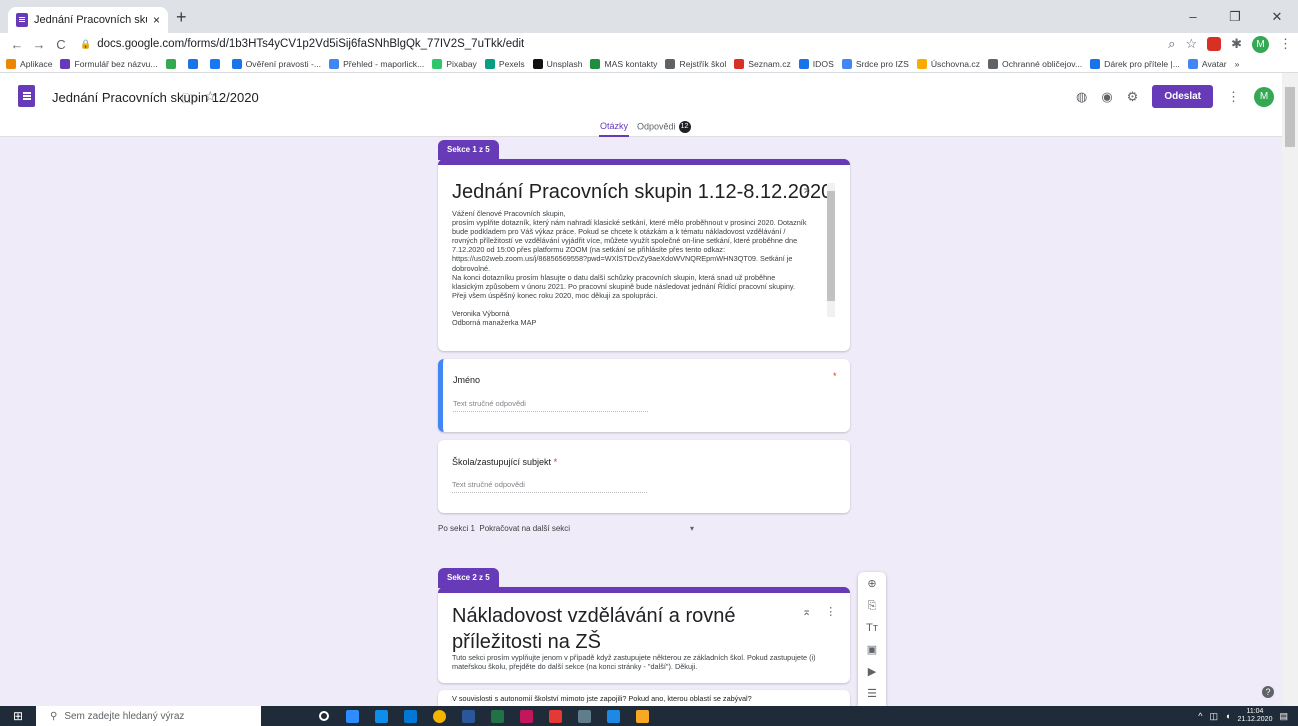 The image size is (1298, 726). I want to click on pdf-extension-icon, so click(1214, 44).